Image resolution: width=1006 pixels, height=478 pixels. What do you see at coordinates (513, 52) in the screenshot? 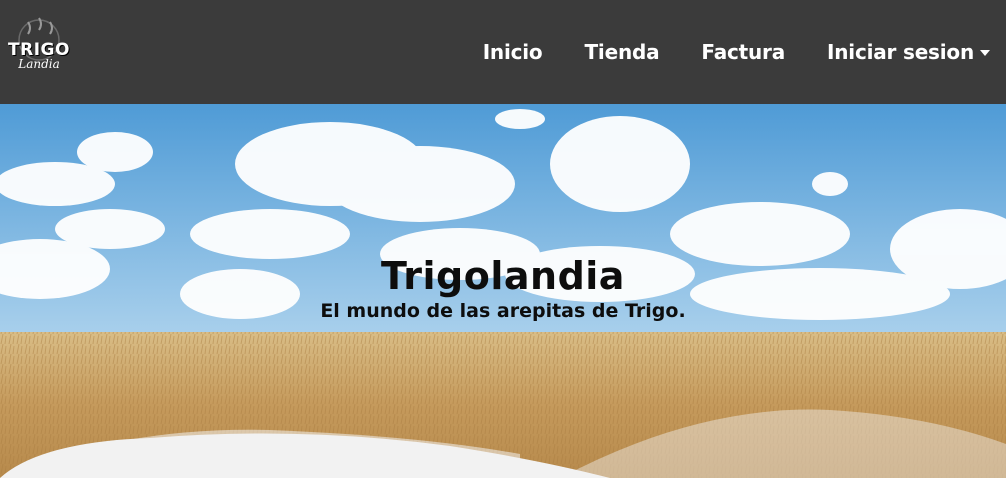
I see `nav-link-inicio: Inicio` at bounding box center [513, 52].